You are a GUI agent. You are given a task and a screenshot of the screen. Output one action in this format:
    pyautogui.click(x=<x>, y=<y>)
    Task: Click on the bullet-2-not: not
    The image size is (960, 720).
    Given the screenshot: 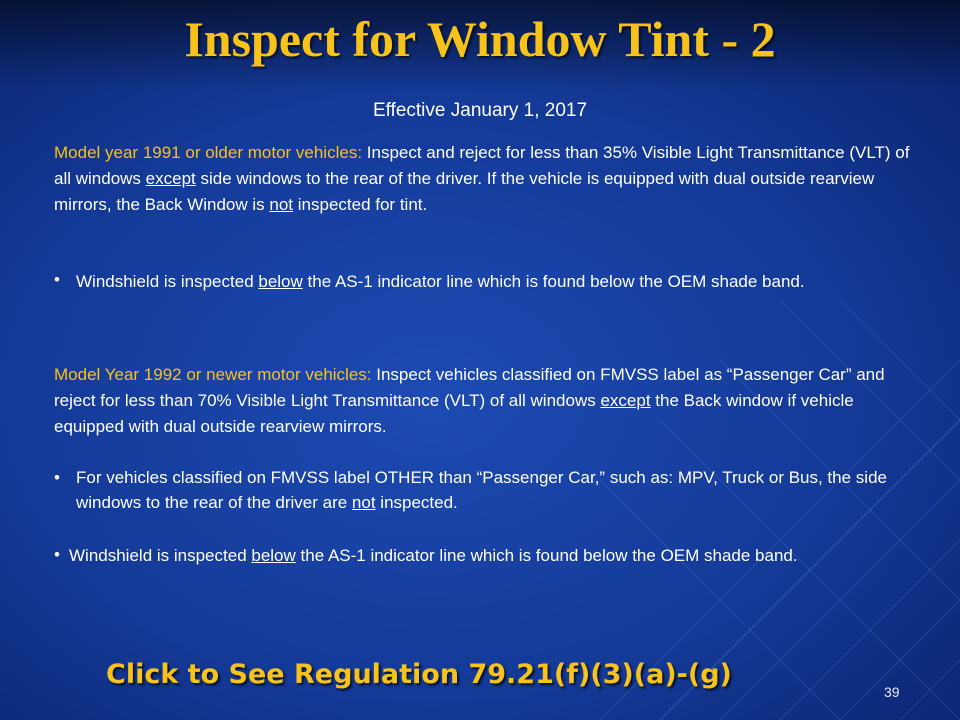 What is the action you would take?
    pyautogui.click(x=363, y=502)
    